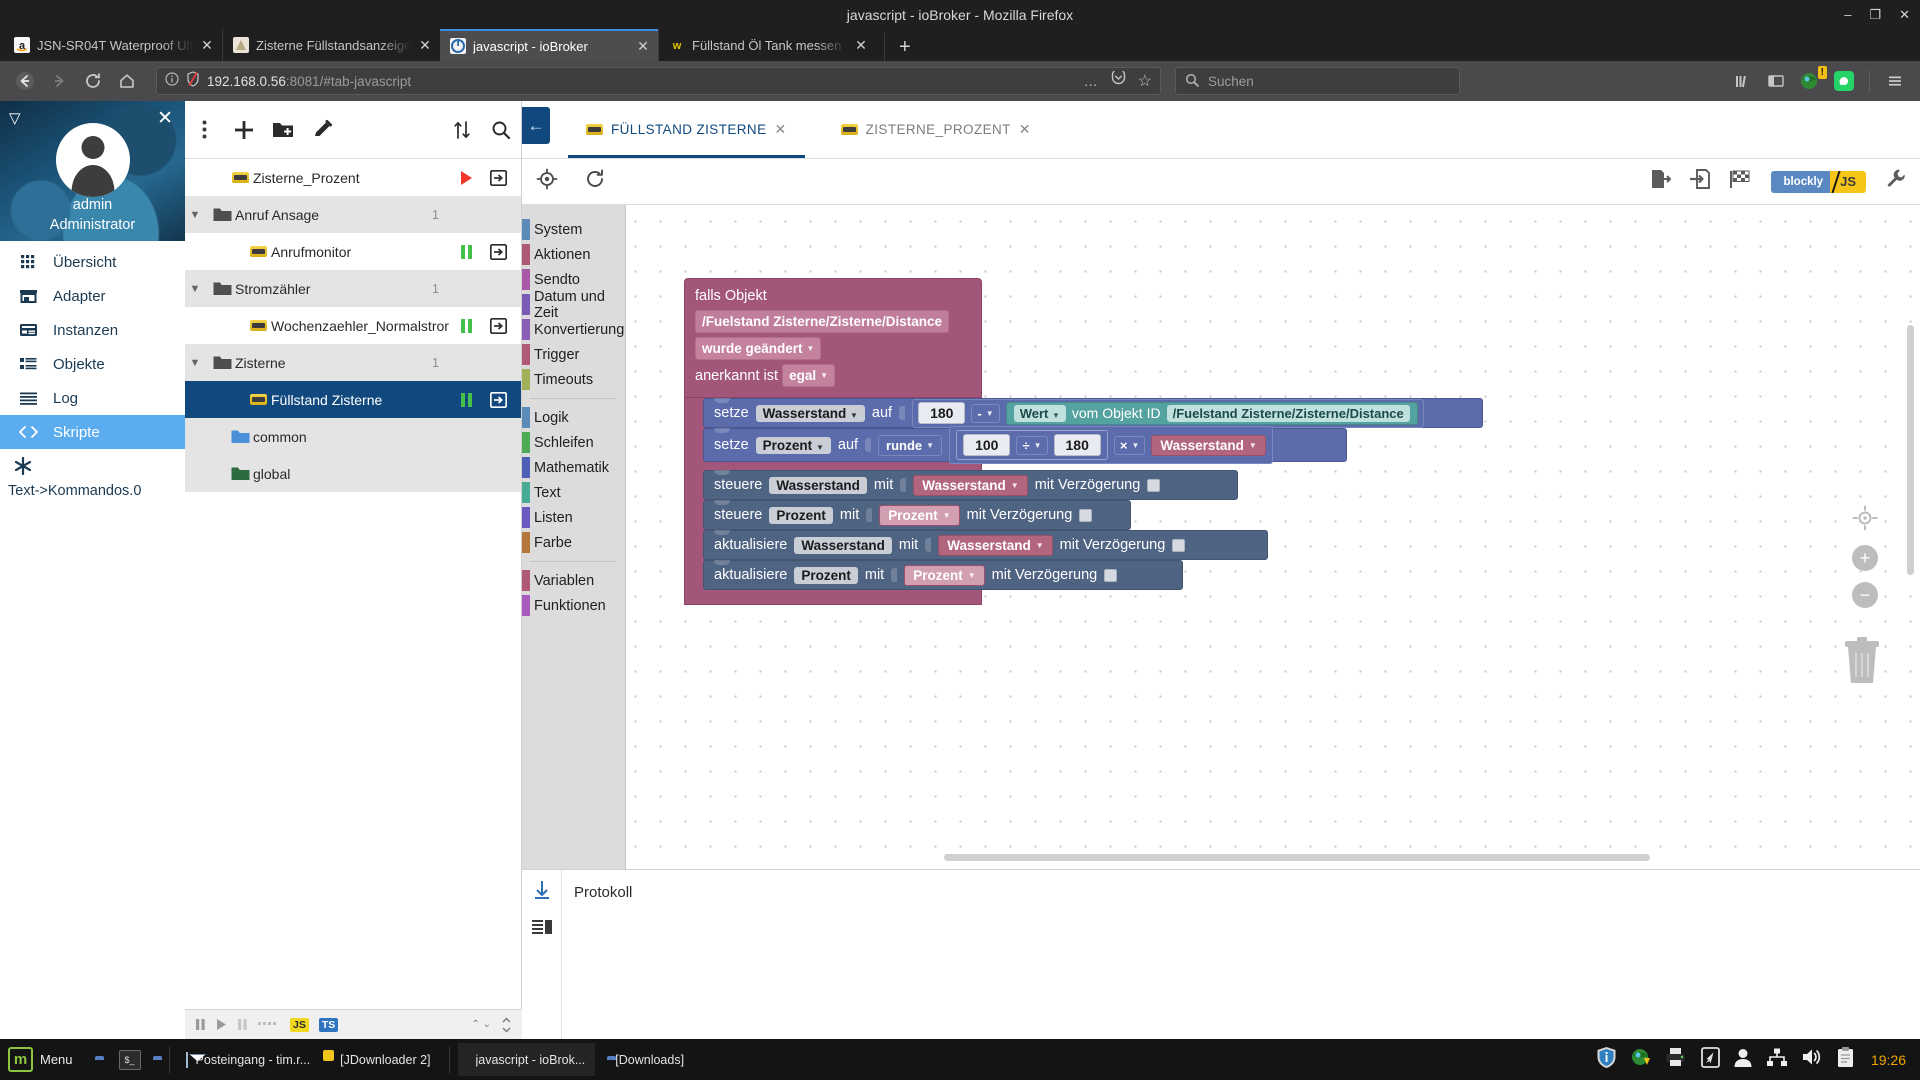  What do you see at coordinates (1742, 81) in the screenshot?
I see `library-icon` at bounding box center [1742, 81].